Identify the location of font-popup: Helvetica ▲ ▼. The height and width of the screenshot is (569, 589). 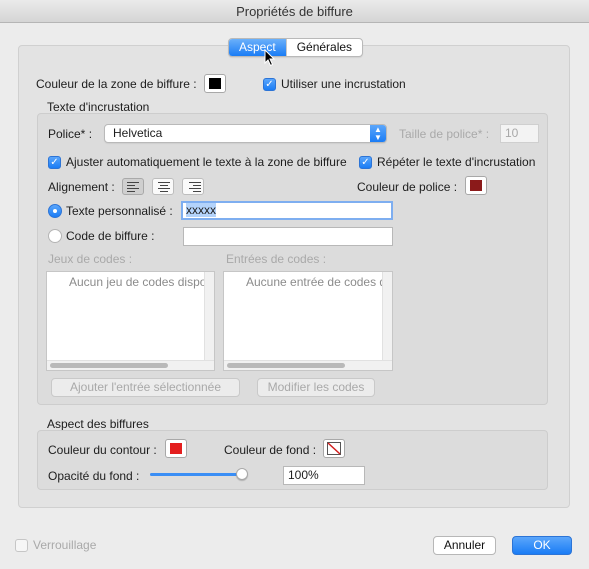
(245, 133).